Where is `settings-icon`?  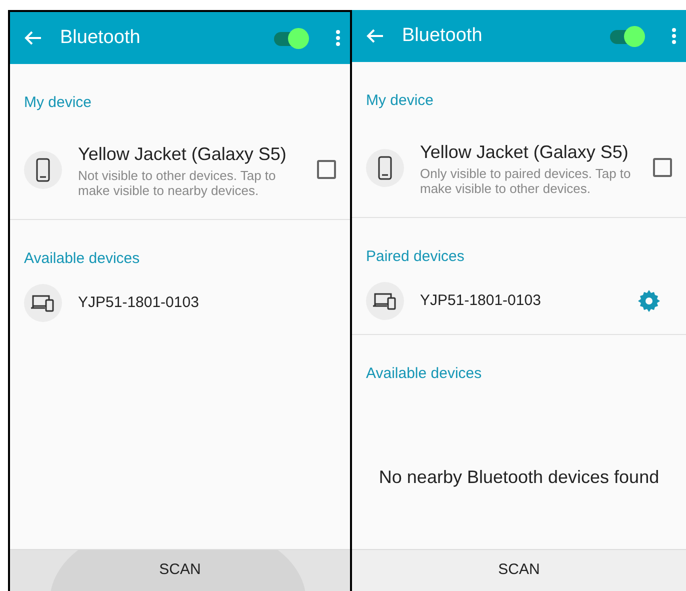
settings-icon is located at coordinates (649, 301).